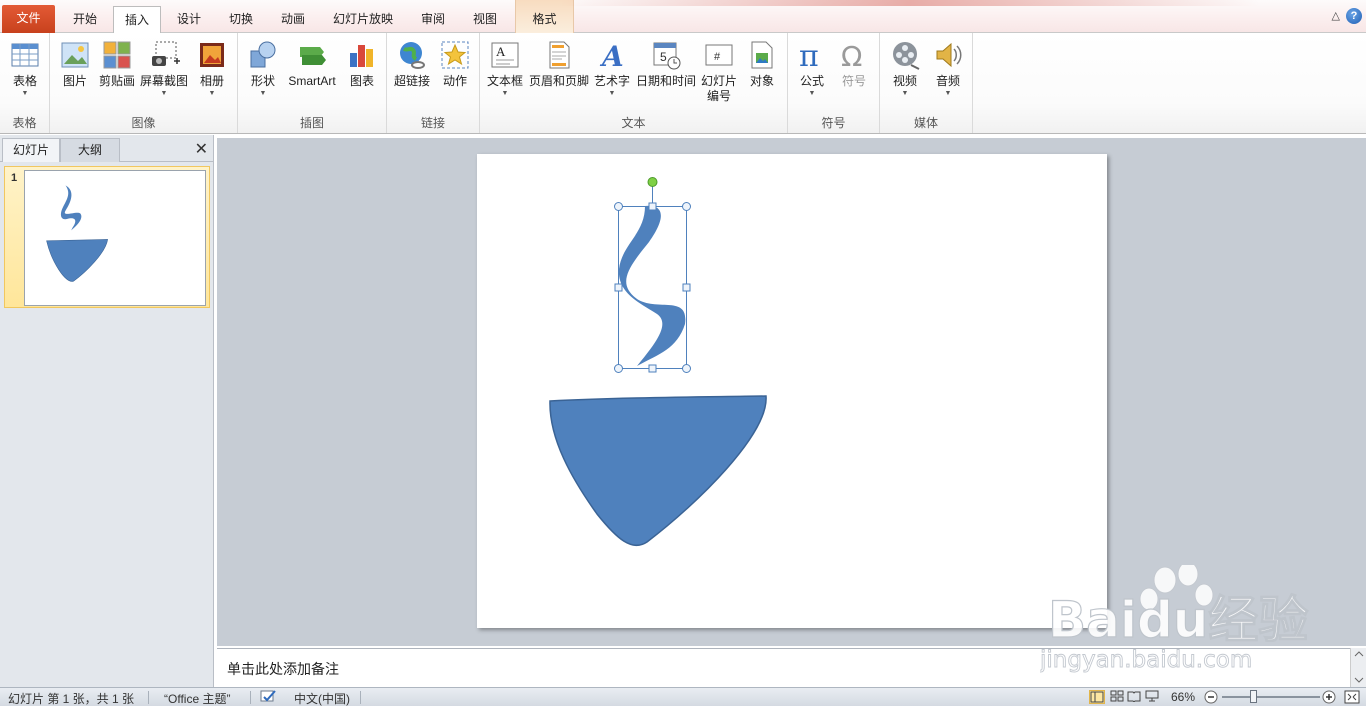  Describe the element at coordinates (28, 19) in the screenshot. I see `tab-file: 文件` at that location.